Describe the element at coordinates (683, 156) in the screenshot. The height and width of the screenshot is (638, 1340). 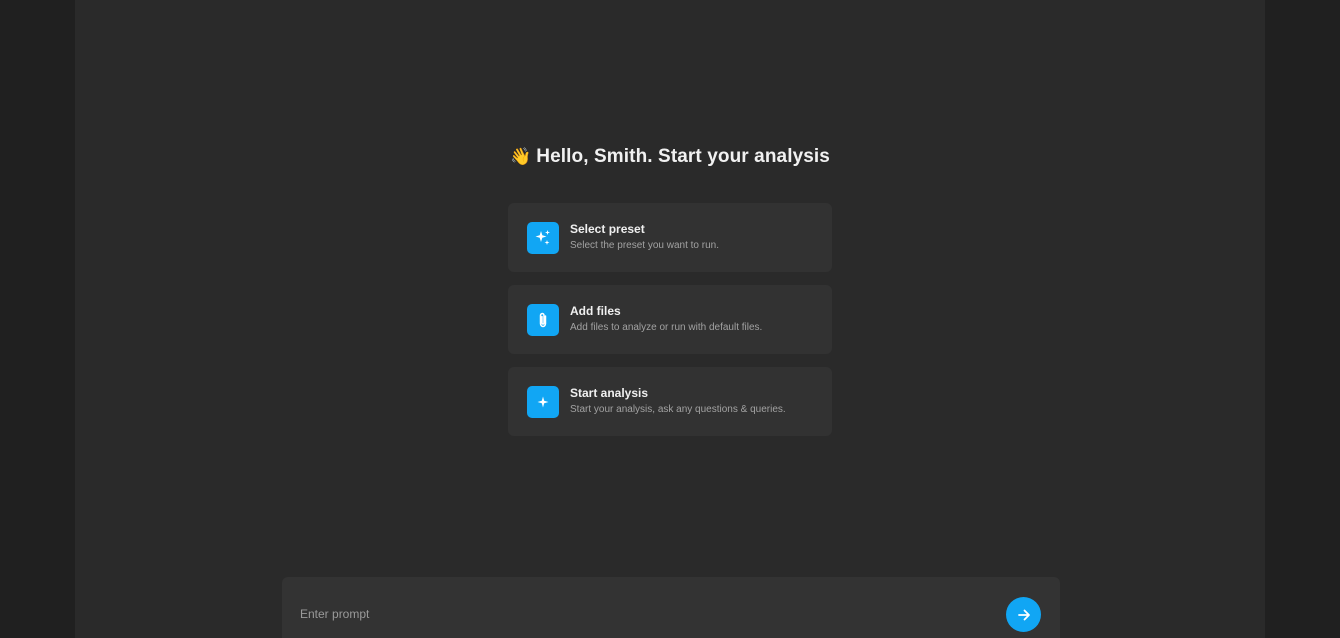
I see `greeting-text: Hello, Smith. Start your analysis` at that location.